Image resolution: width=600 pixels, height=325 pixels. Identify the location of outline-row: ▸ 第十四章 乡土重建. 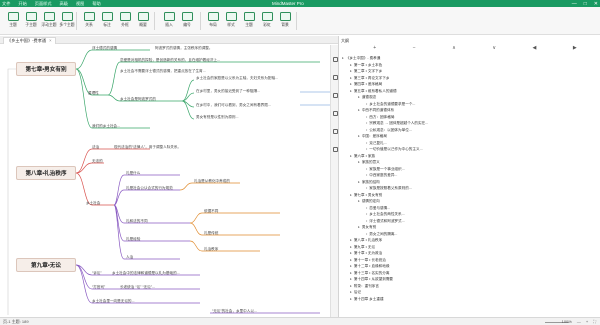
(469, 299).